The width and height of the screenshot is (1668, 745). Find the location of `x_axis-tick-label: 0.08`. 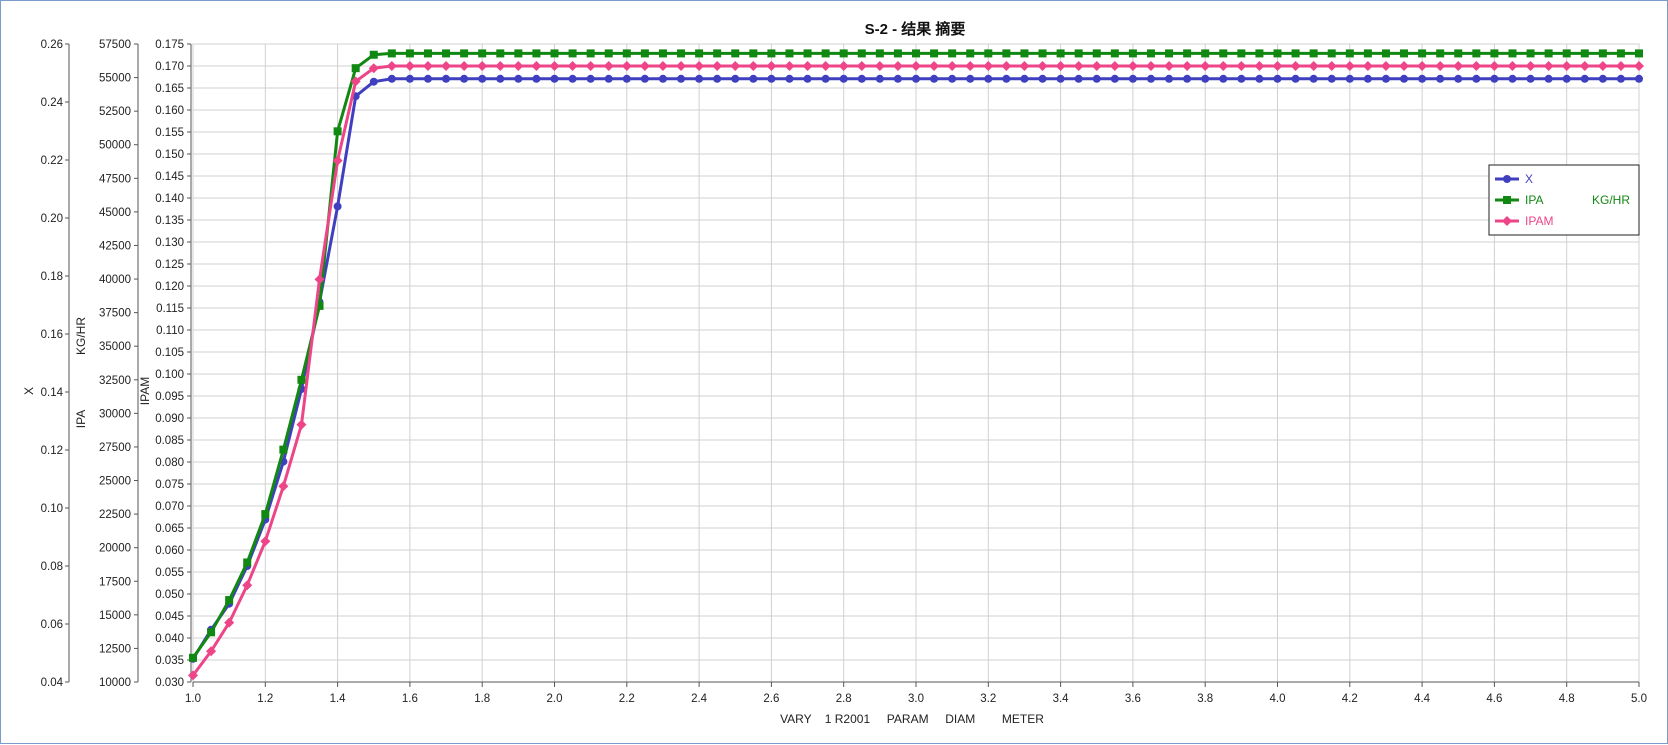

x_axis-tick-label: 0.08 is located at coordinates (52, 567).